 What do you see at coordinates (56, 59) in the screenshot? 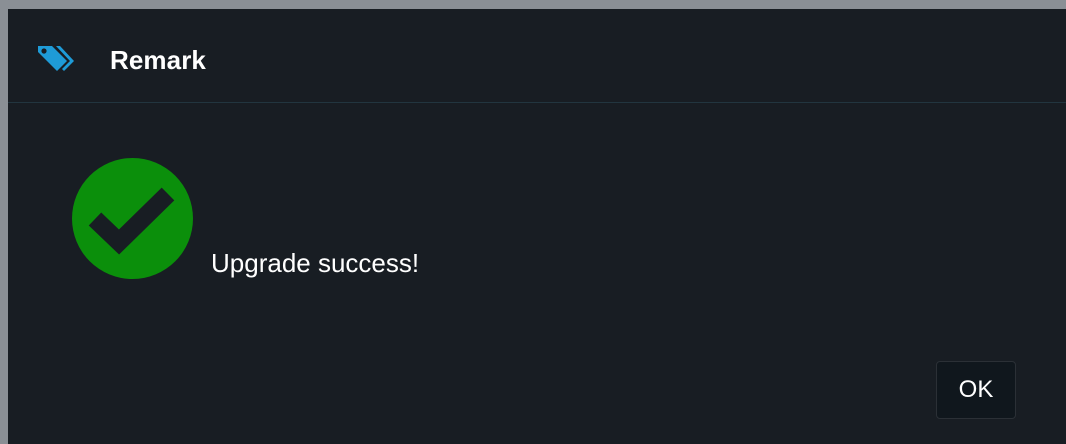
I see `tag-icon` at bounding box center [56, 59].